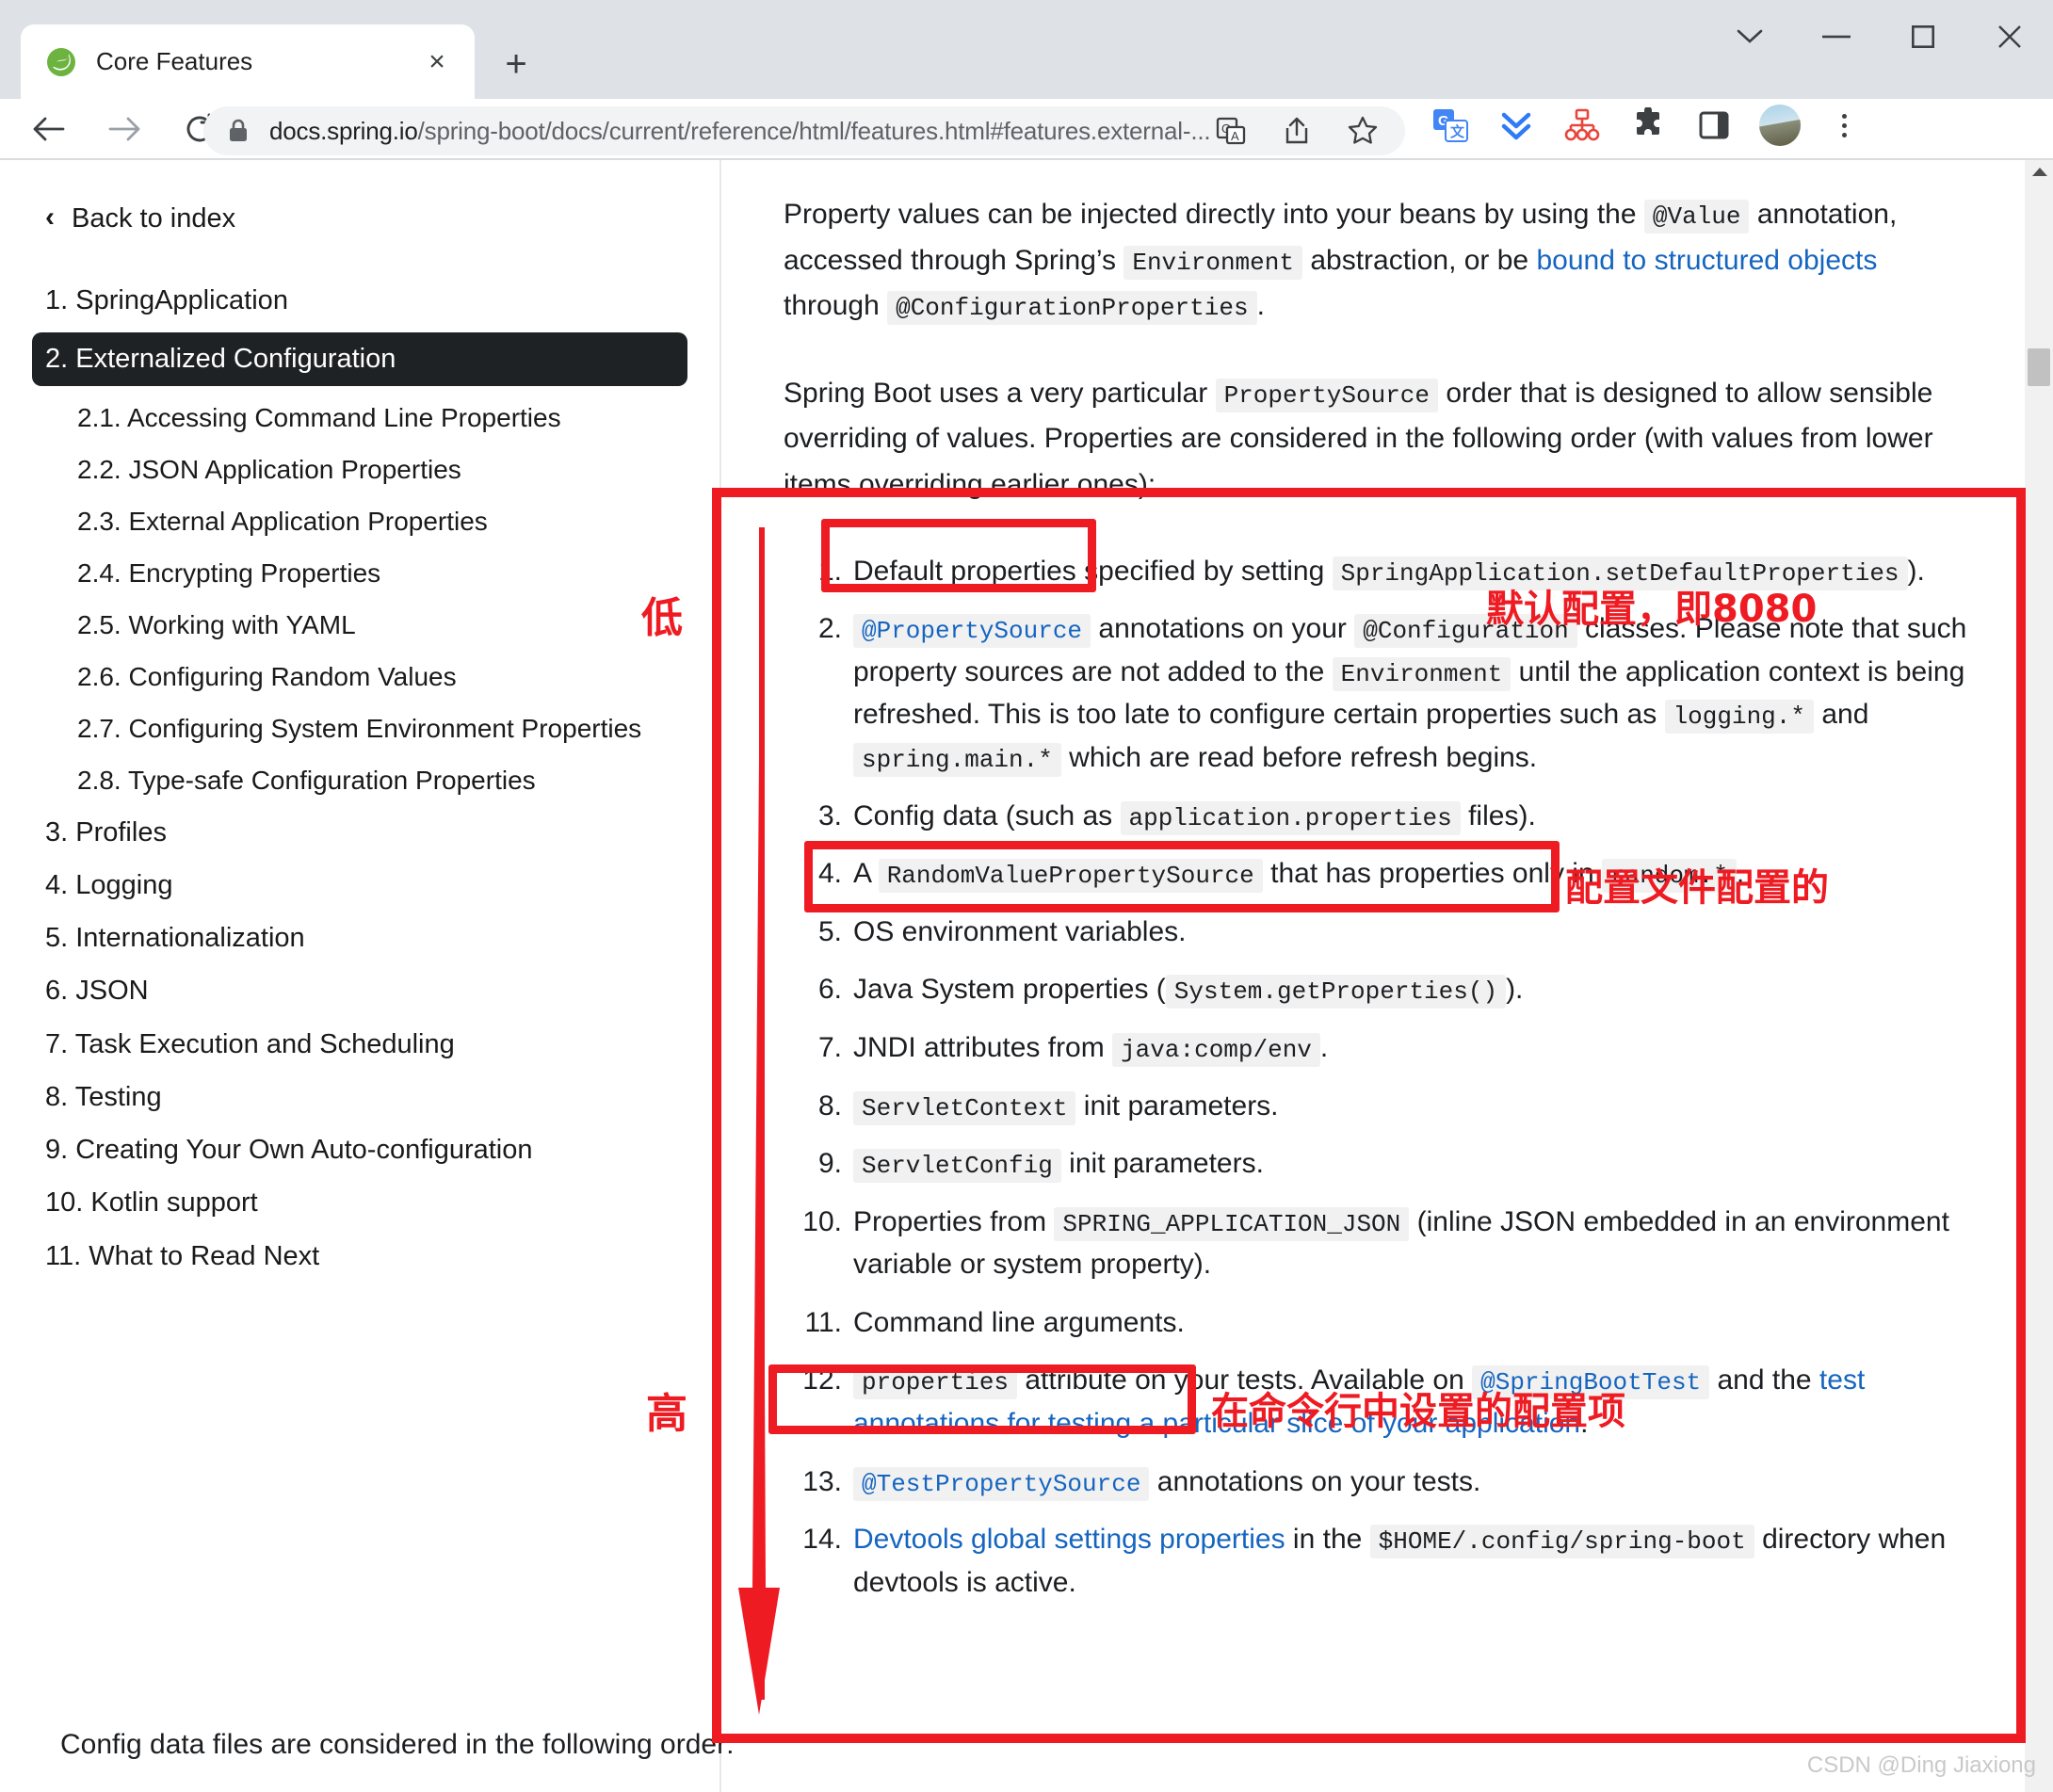 This screenshot has width=2053, height=1792. I want to click on svg-text: A, so click(1235, 136).